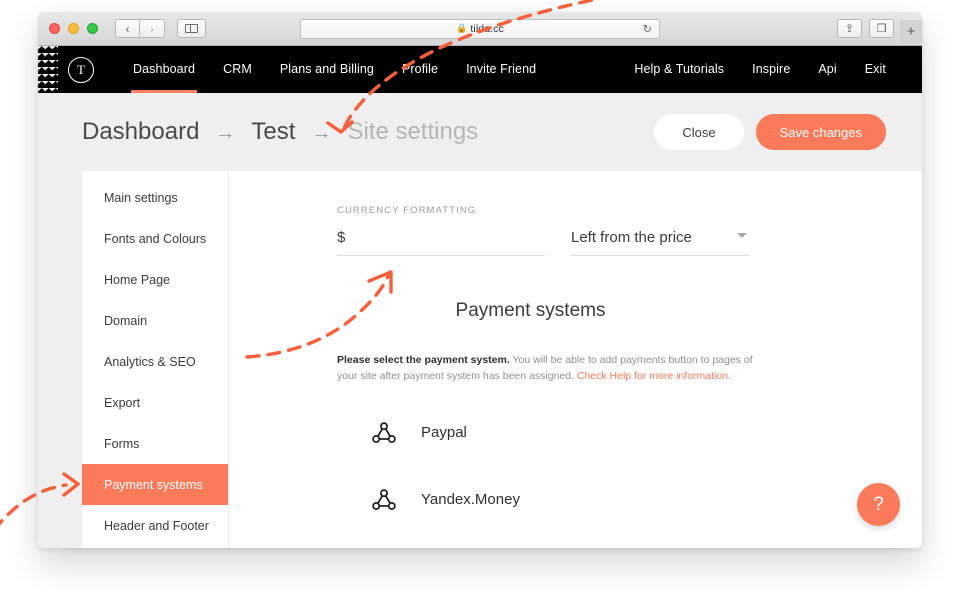  What do you see at coordinates (865, 28) in the screenshot?
I see `browser-right-buttons: ⇪ ❐` at bounding box center [865, 28].